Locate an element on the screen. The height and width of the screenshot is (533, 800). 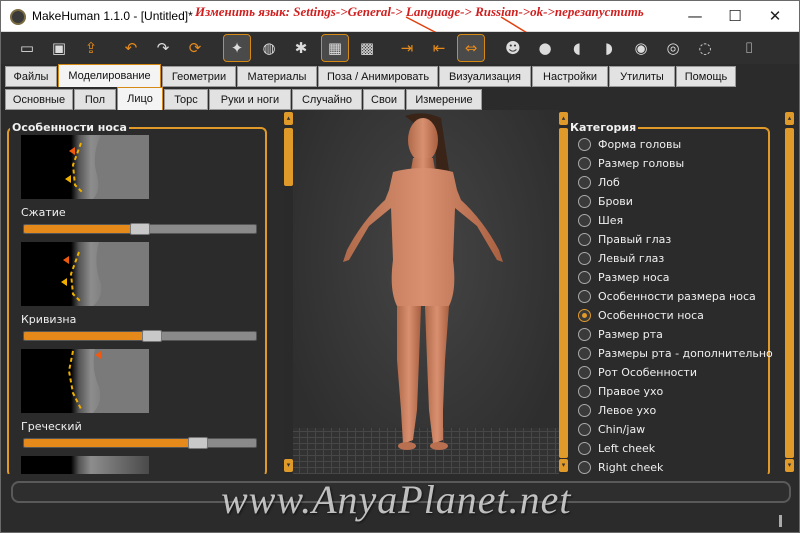
tab-settings: Настройки is located at coordinates (570, 76).